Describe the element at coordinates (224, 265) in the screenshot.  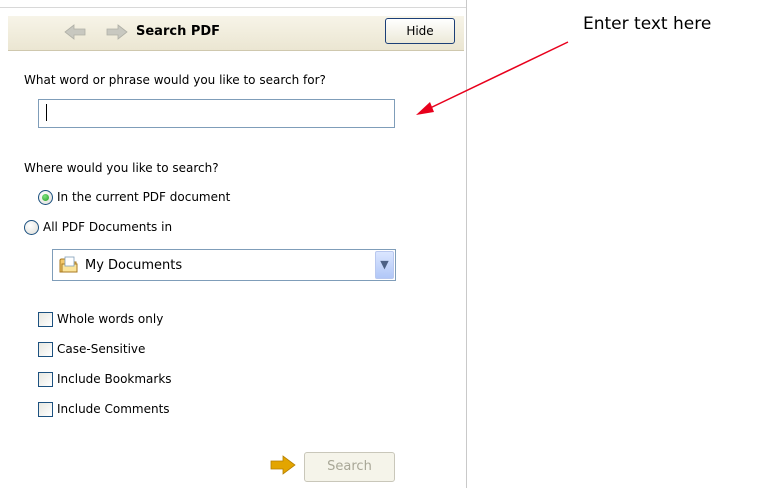
I see `location-select: My Documents ▼` at that location.